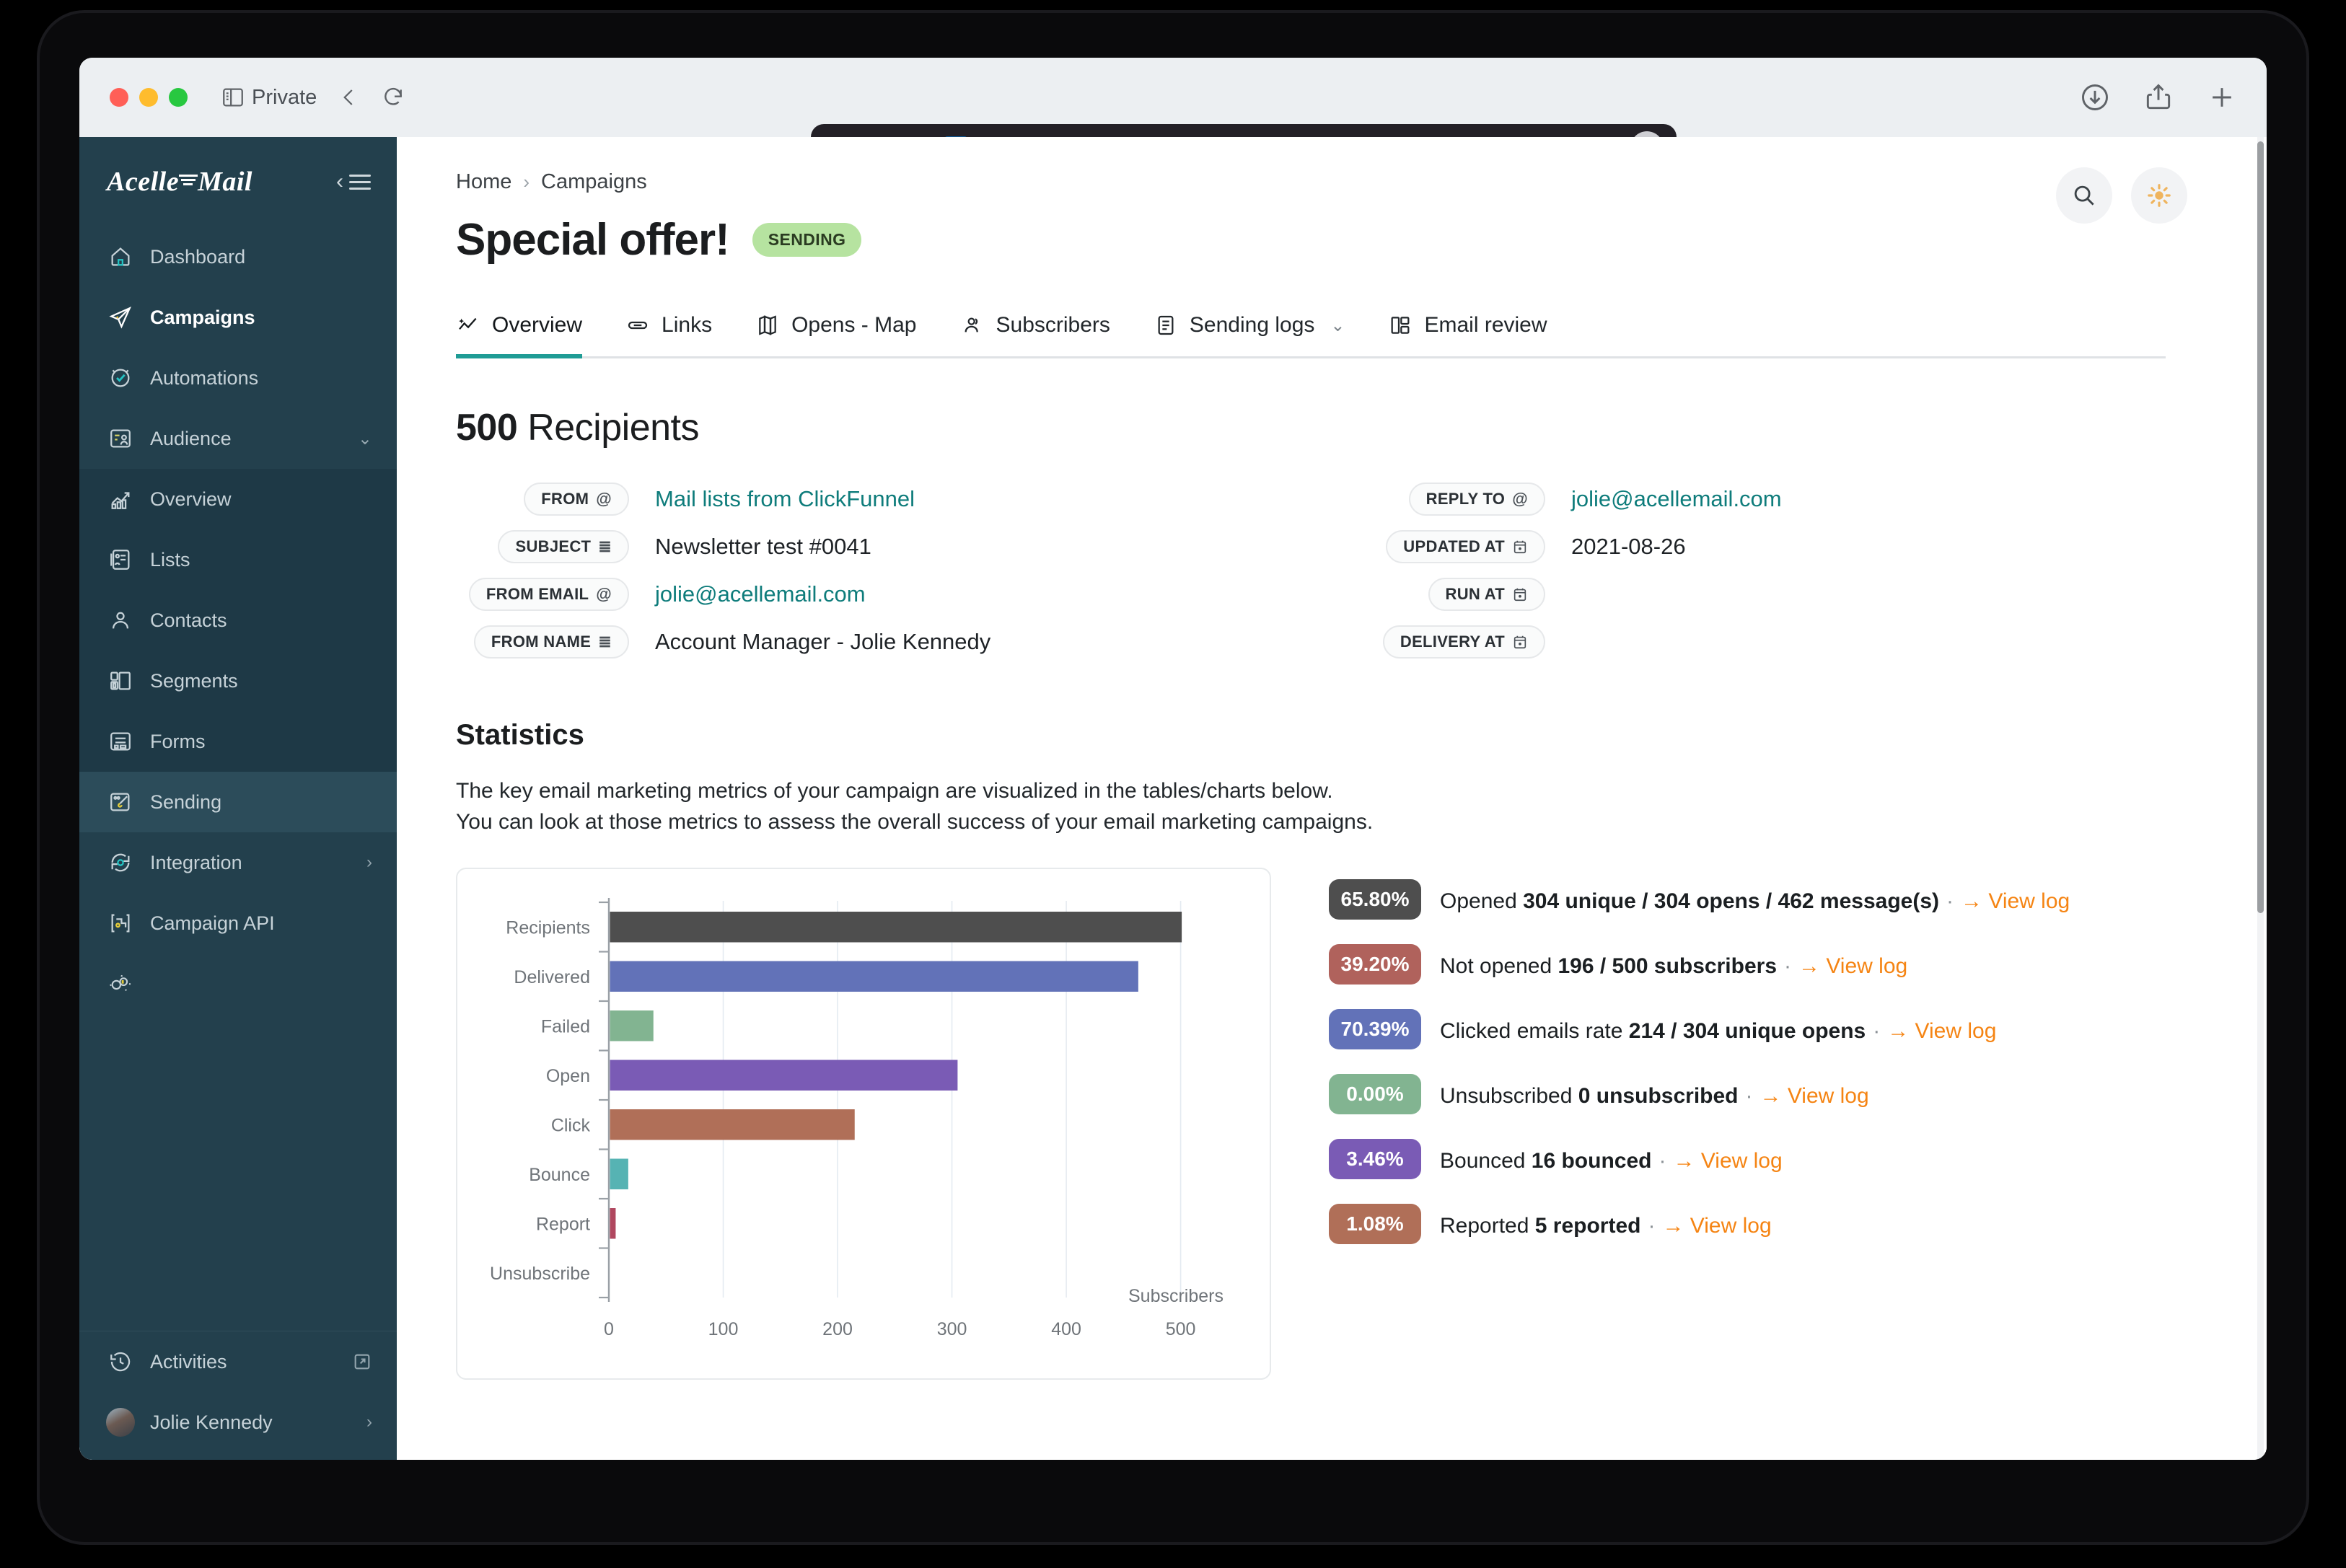 This screenshot has width=2346, height=1568. Describe the element at coordinates (353, 181) in the screenshot. I see `sidebar-collapse-button: ‹` at that location.